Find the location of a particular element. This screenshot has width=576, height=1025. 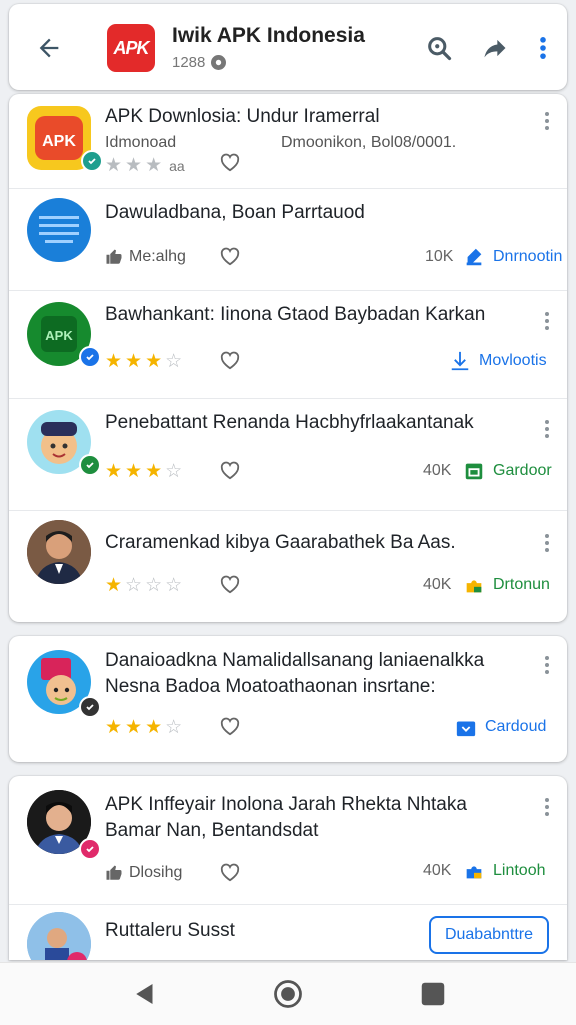

search-icon is located at coordinates (439, 48).